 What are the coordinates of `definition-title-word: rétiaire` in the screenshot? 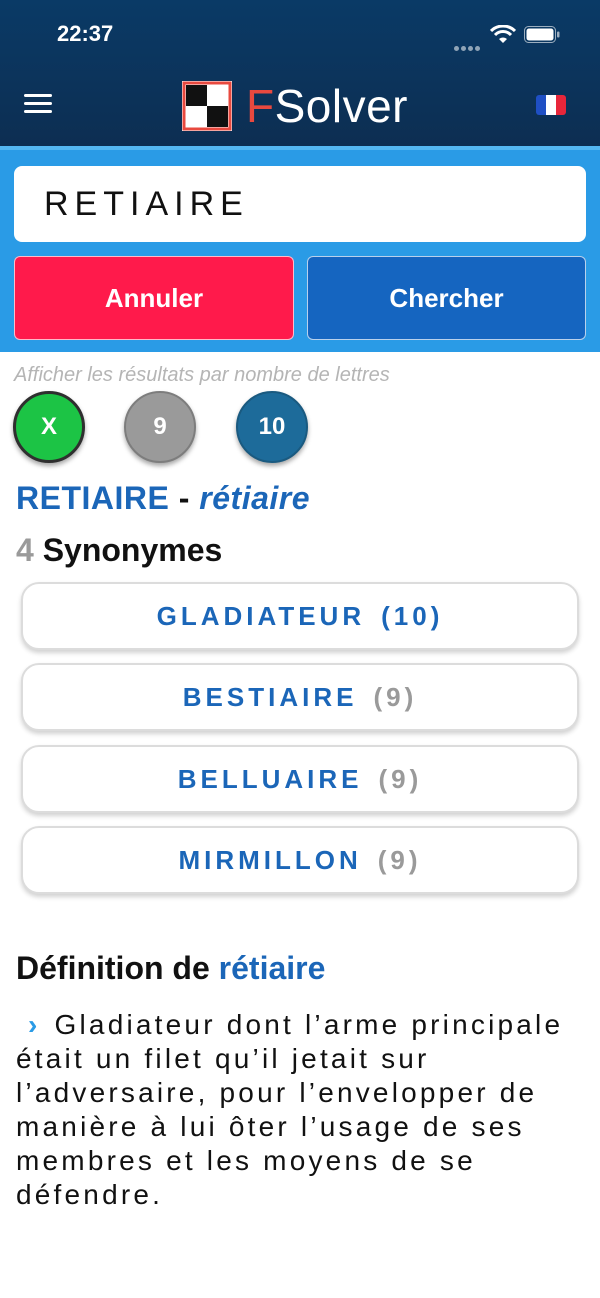 It's located at (272, 968).